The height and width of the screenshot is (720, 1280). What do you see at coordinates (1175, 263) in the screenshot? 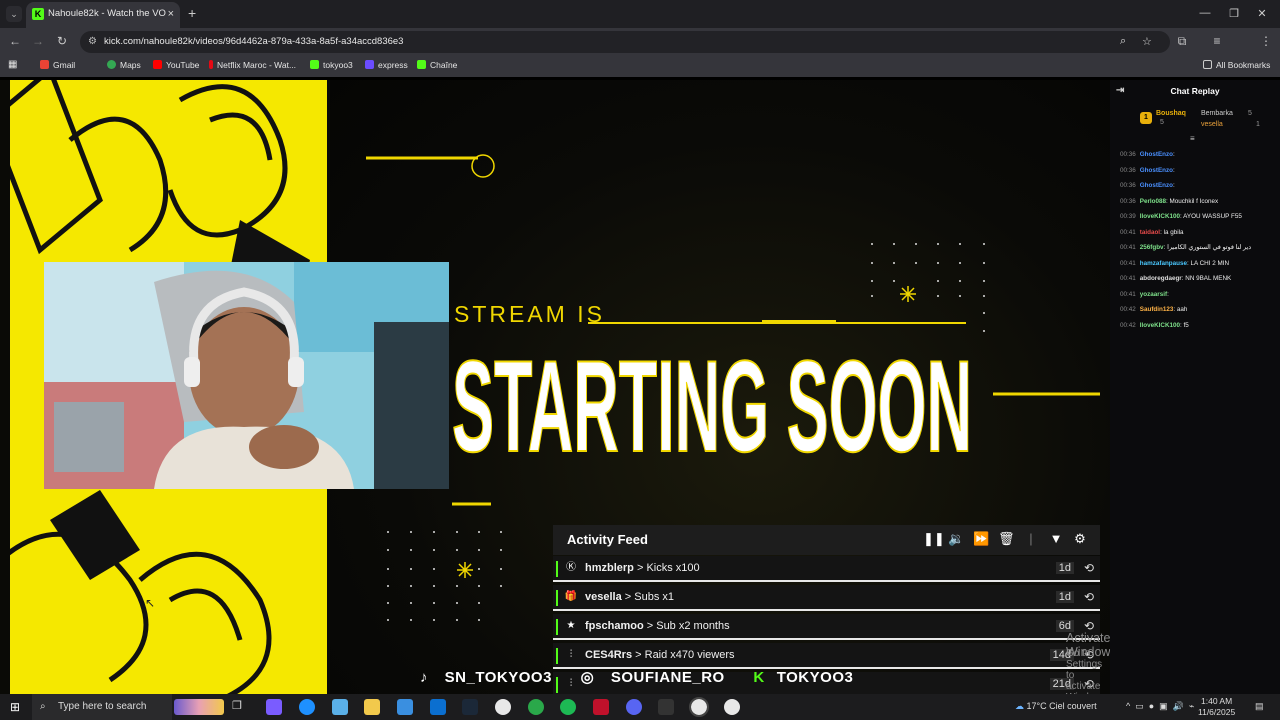
I see `chat-message: 00:41 hamzafanpause: LA CHI 2 MIN` at bounding box center [1175, 263].